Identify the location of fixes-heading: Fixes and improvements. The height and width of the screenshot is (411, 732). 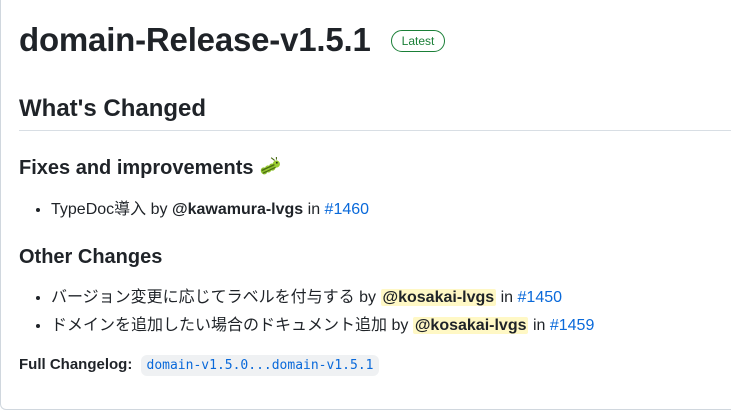
(150, 169).